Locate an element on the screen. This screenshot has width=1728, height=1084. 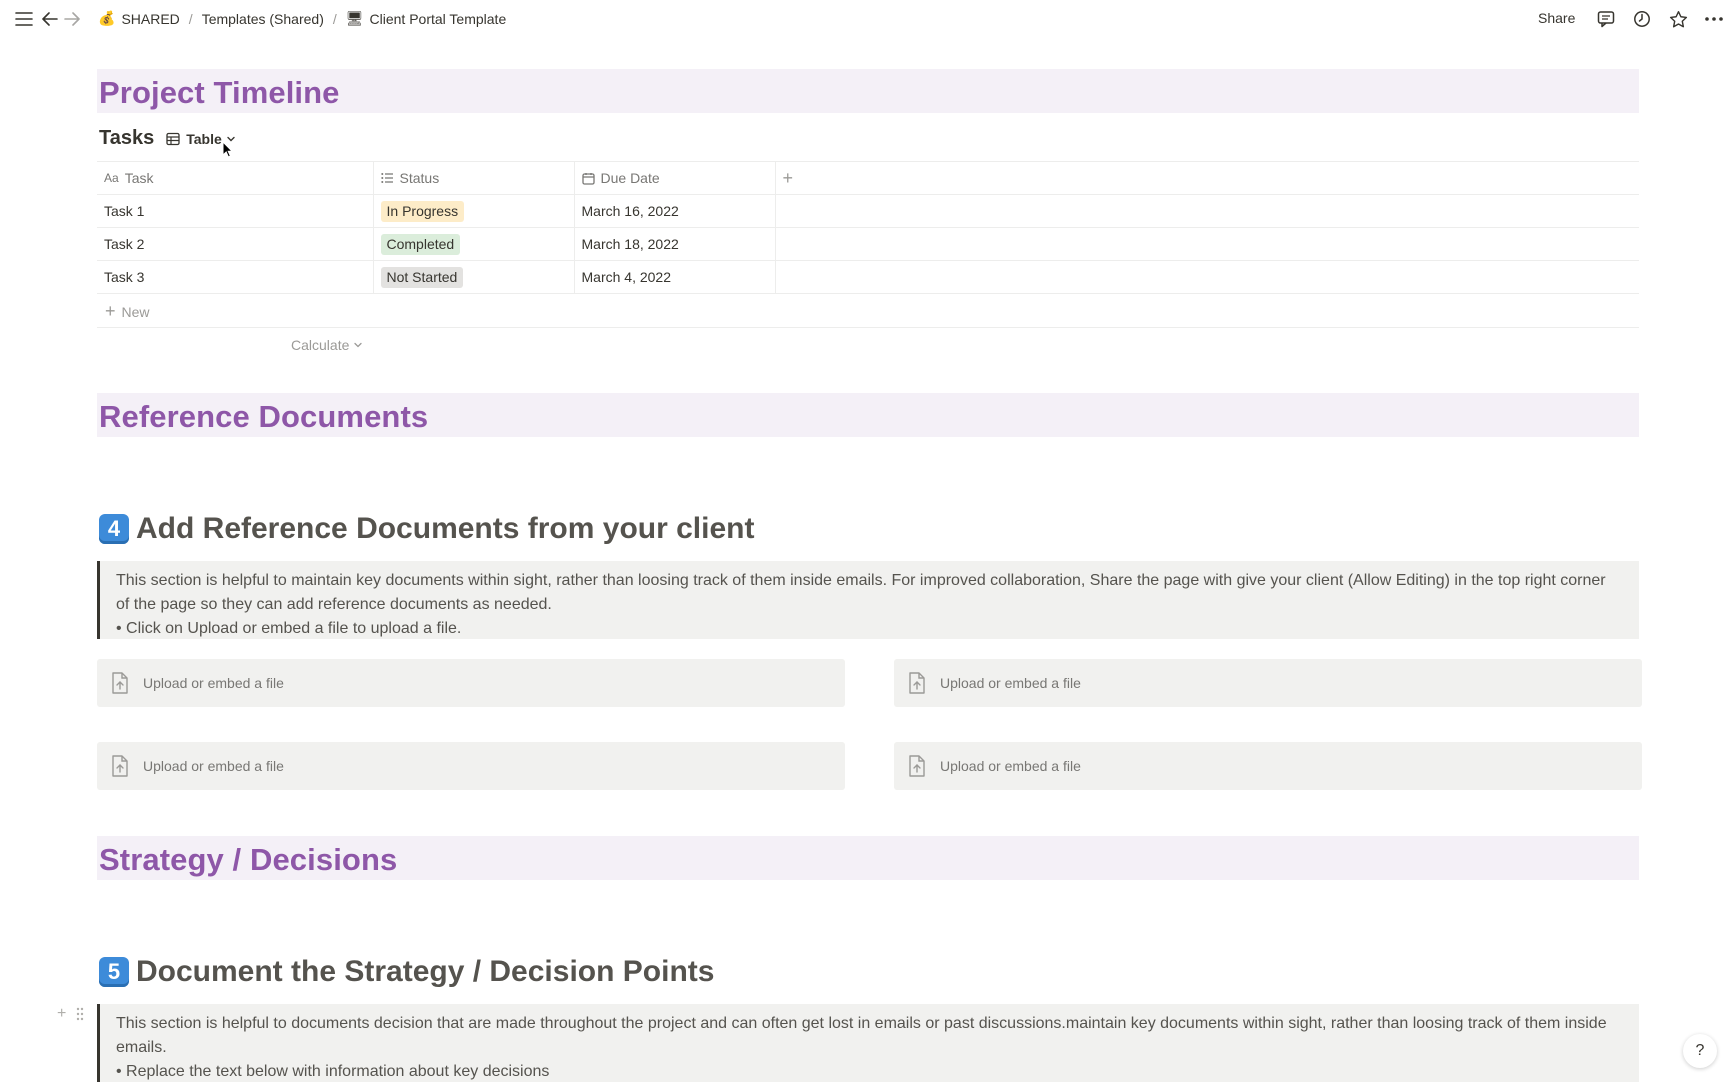
section-header-timeline: Project Timeline is located at coordinates (868, 91).